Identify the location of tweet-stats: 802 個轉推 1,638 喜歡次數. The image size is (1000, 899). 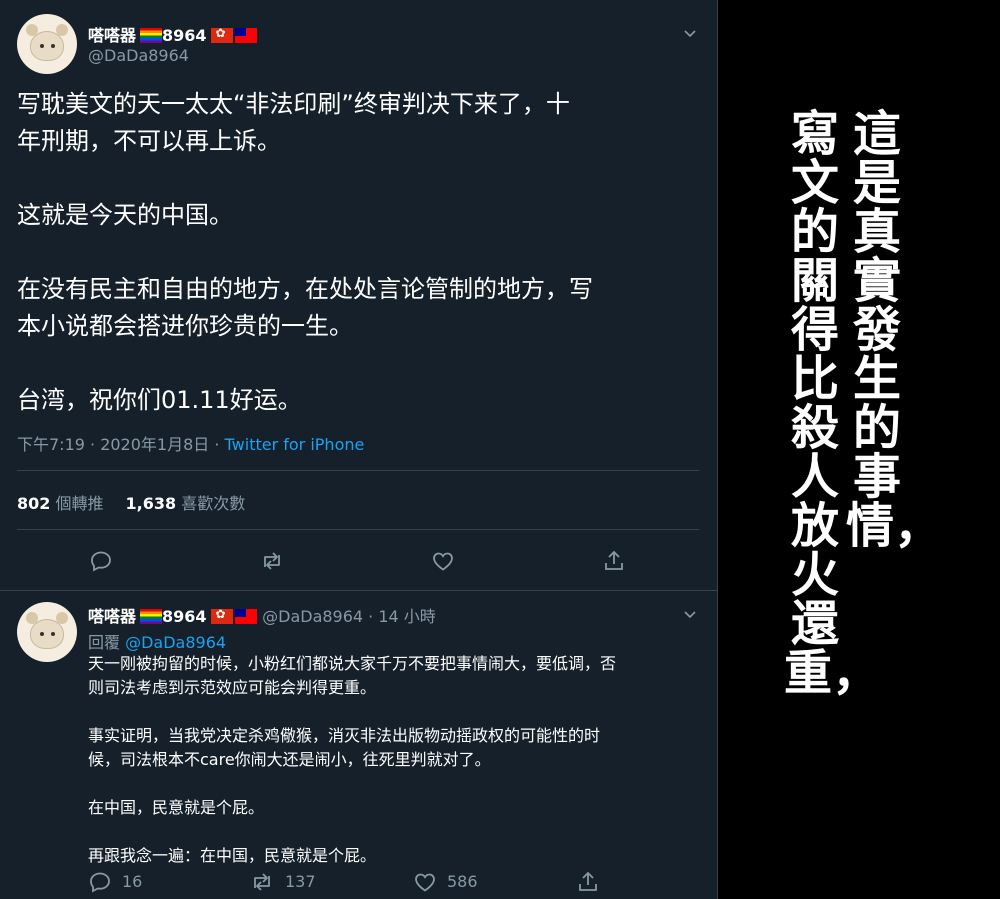
(131, 502).